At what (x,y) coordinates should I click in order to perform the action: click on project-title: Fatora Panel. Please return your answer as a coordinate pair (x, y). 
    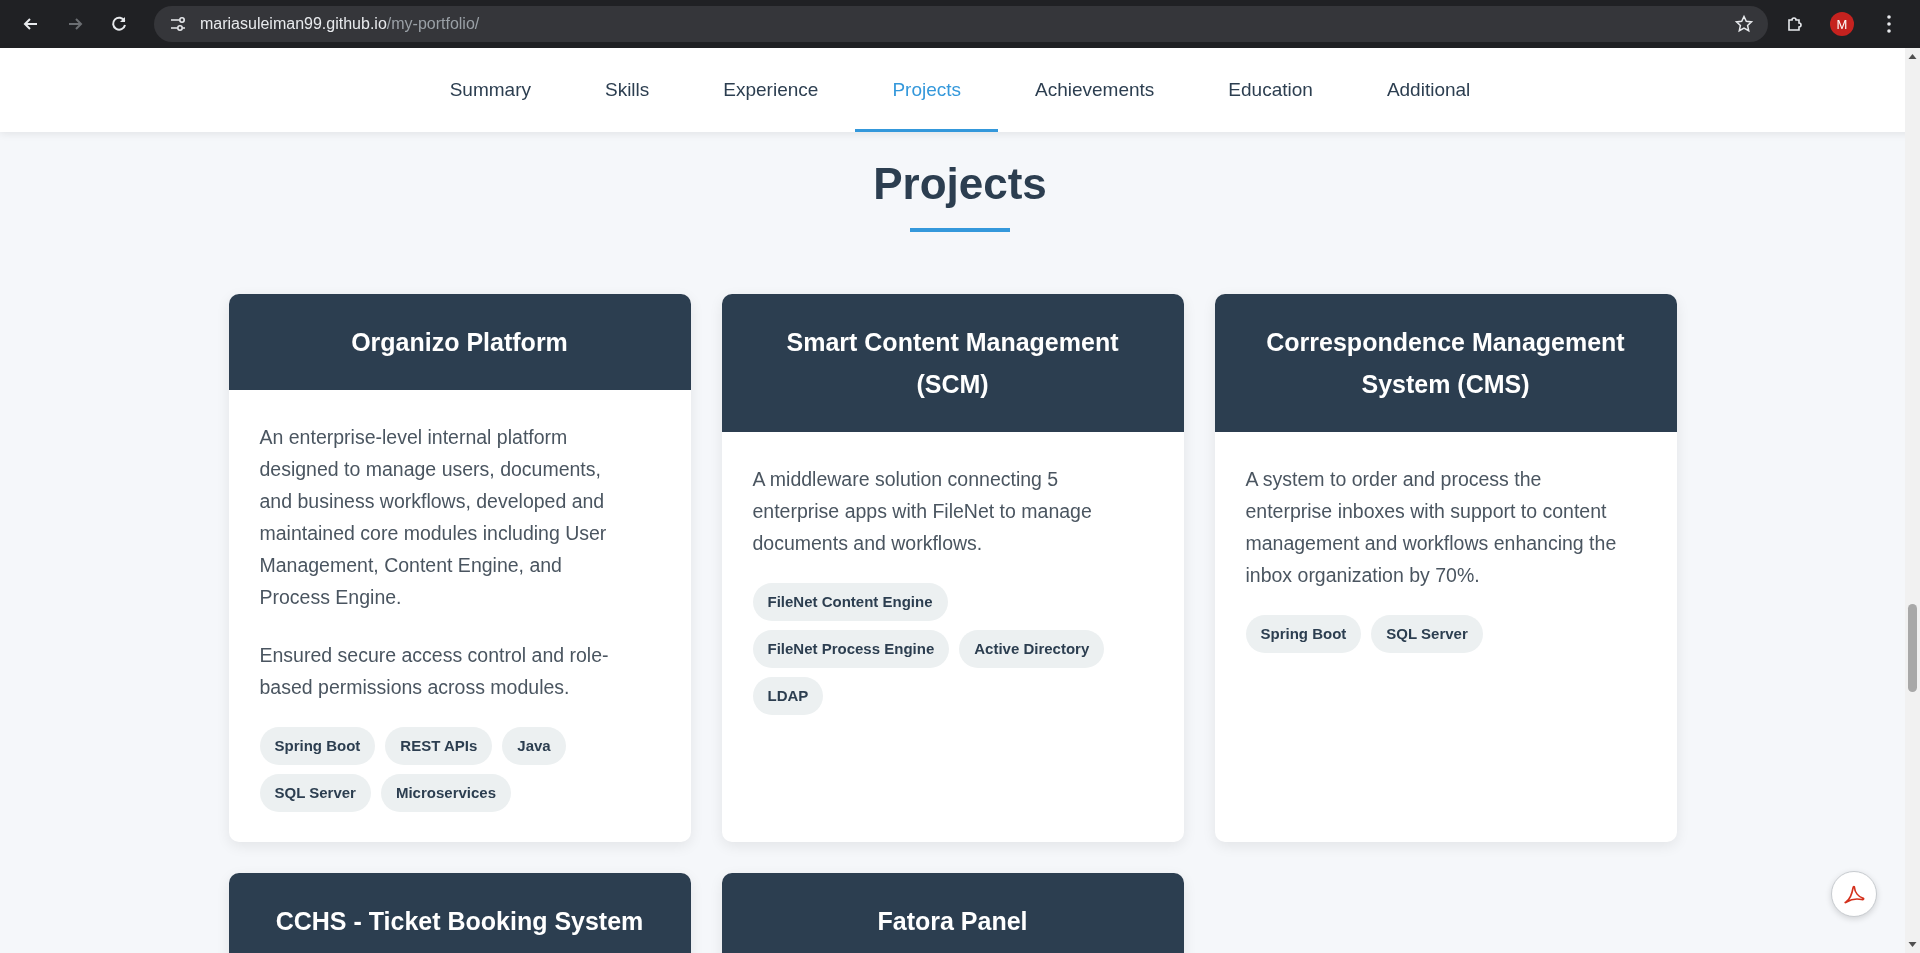
    Looking at the image, I should click on (952, 921).